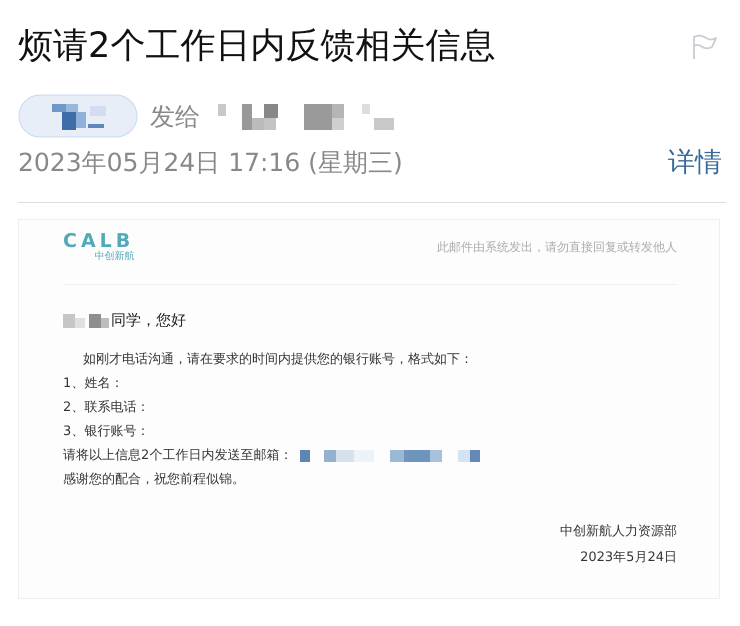 The width and height of the screenshot is (740, 626). I want to click on signature: 中创新航人力资源部, so click(618, 531).